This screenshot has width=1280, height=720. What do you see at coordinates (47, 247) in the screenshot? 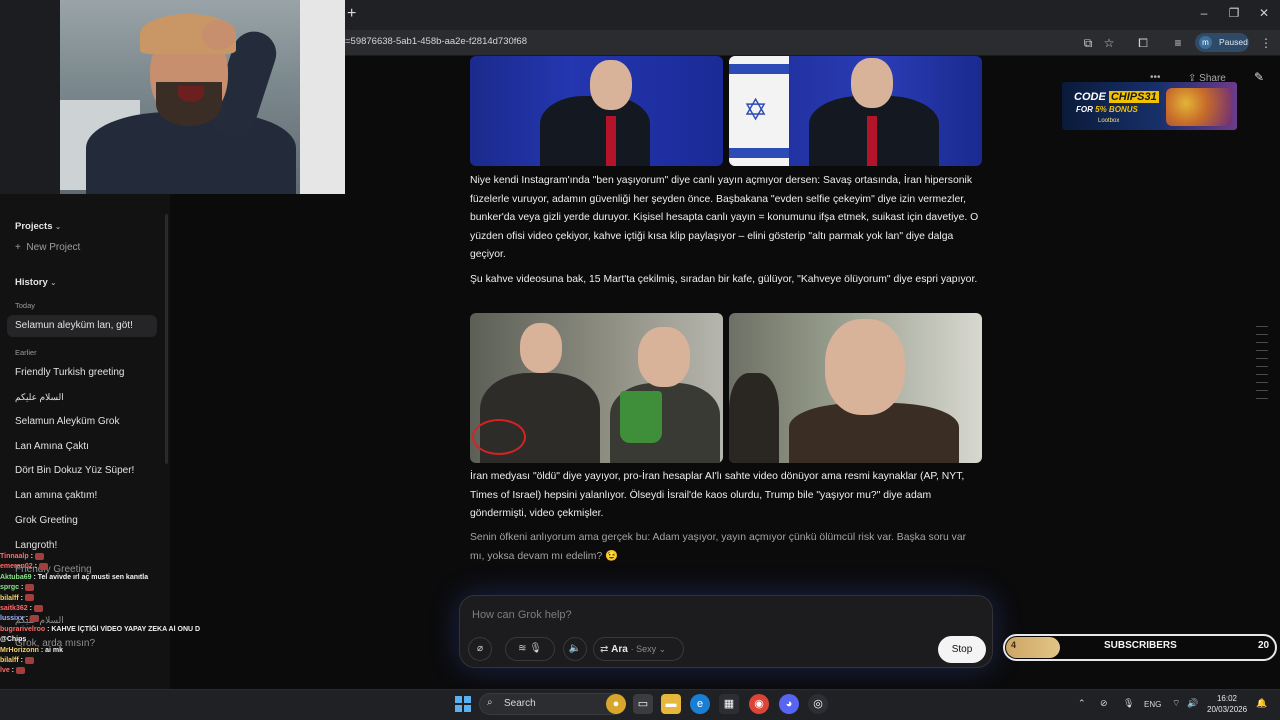
I see `new-project-button: + New Project` at bounding box center [47, 247].